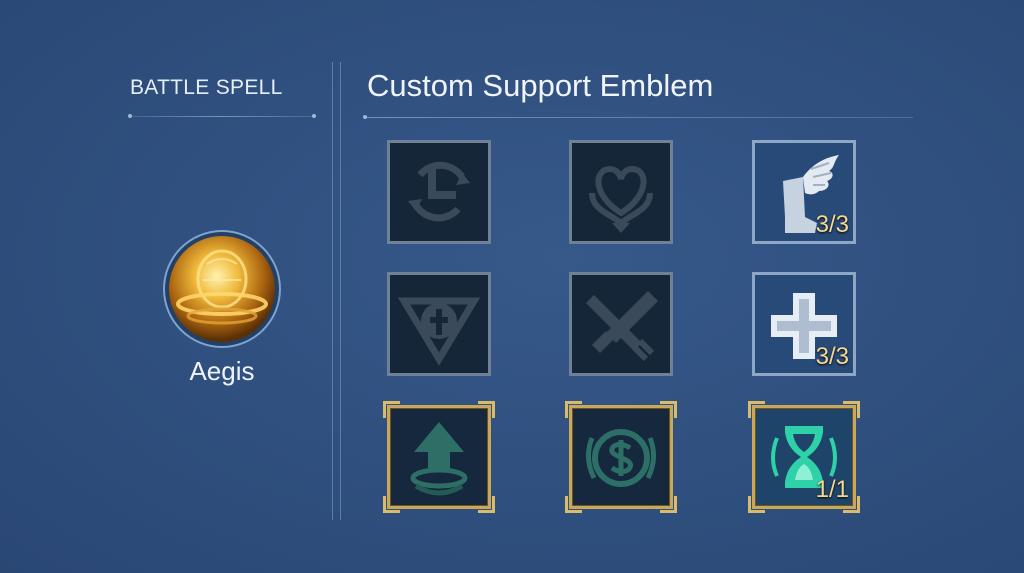 Image resolution: width=1024 pixels, height=573 pixels. Describe the element at coordinates (638, 117) in the screenshot. I see `emblem-divider` at that location.